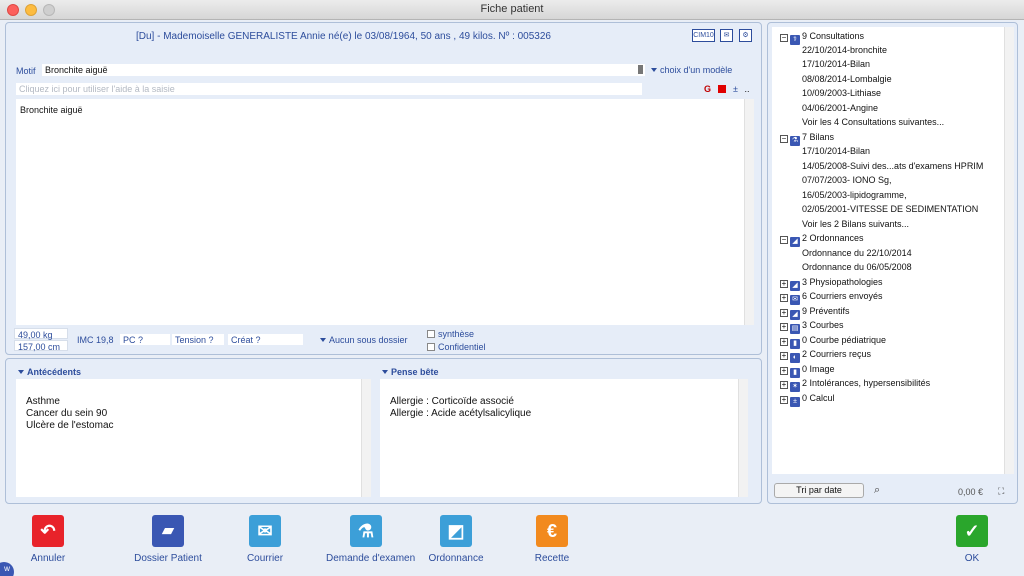 The image size is (1024, 576). What do you see at coordinates (823, 325) in the screenshot?
I see `tree-category-label: 3 Courbes` at bounding box center [823, 325].